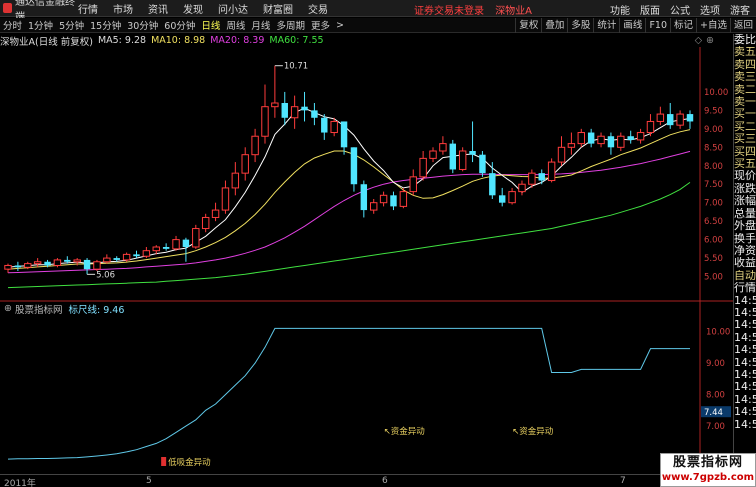 Image resolution: width=756 pixels, height=487 pixels. I want to click on price-tick-label: 9.00, so click(713, 130).